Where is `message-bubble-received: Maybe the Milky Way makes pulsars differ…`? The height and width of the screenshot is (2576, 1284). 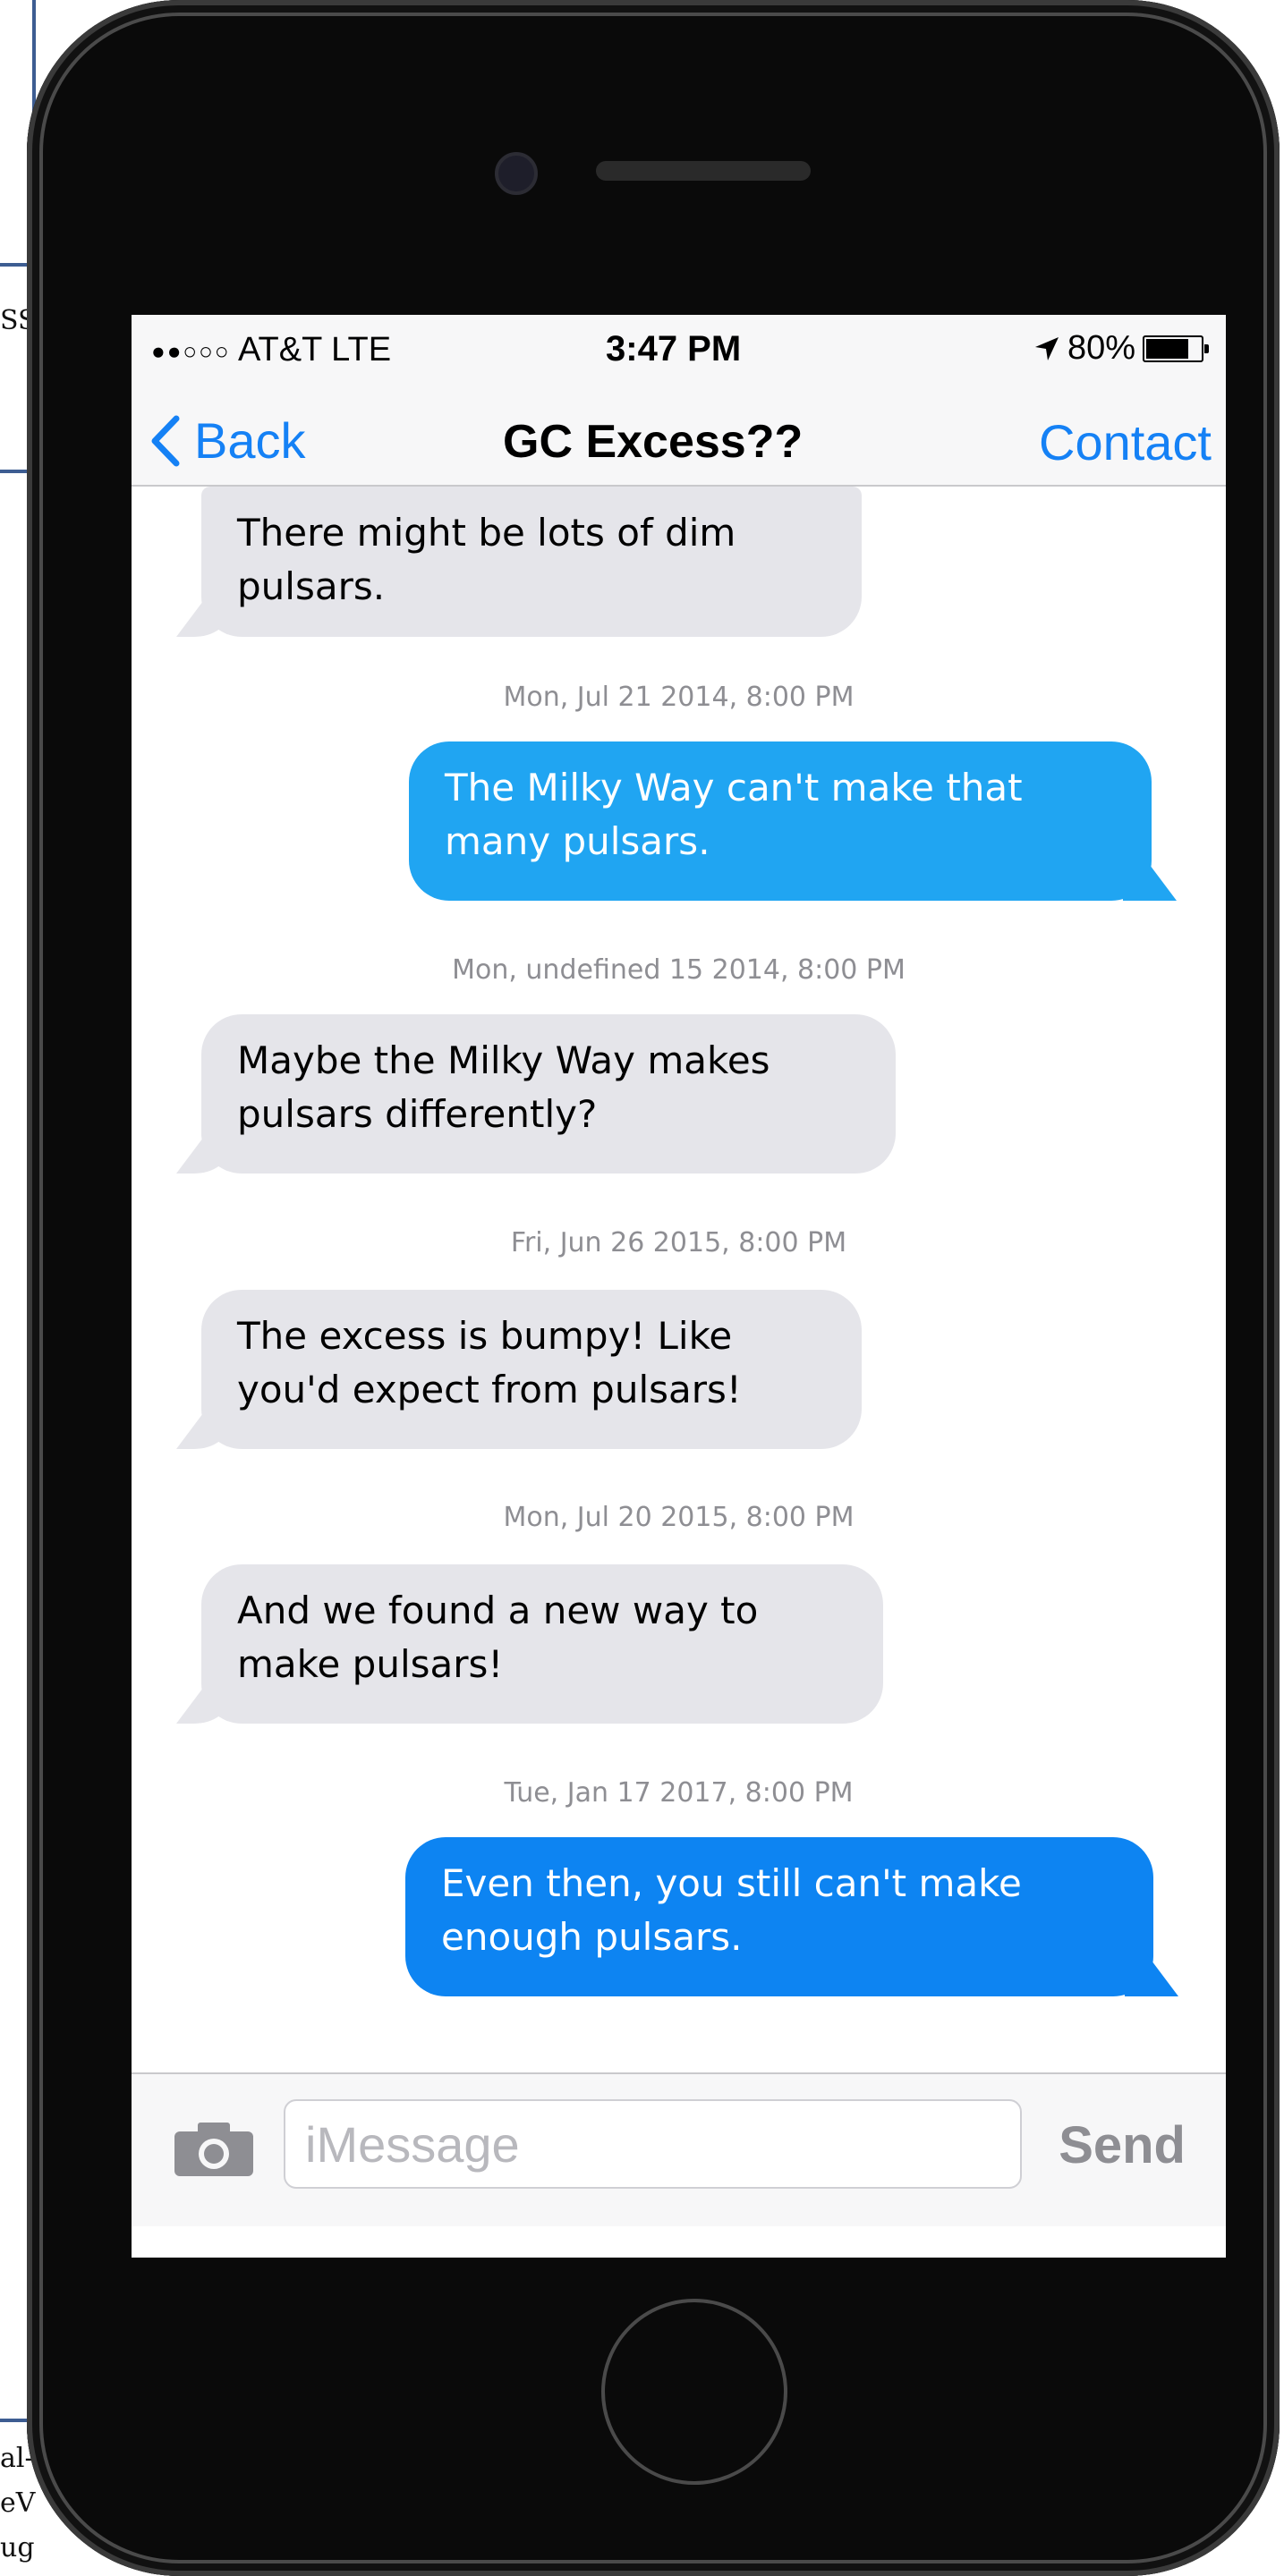
message-bubble-received: Maybe the Milky Way makes pulsars differ… is located at coordinates (548, 1094).